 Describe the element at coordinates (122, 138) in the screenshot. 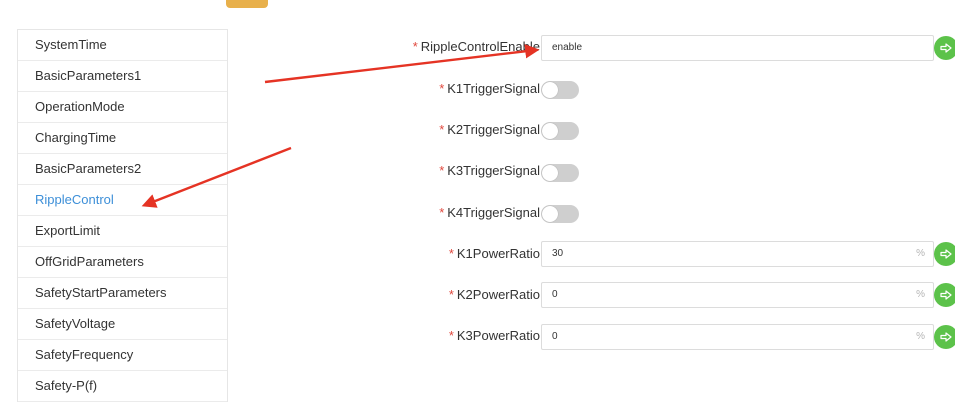

I see `sidebar-item-chargingtime: ChargingTime` at that location.